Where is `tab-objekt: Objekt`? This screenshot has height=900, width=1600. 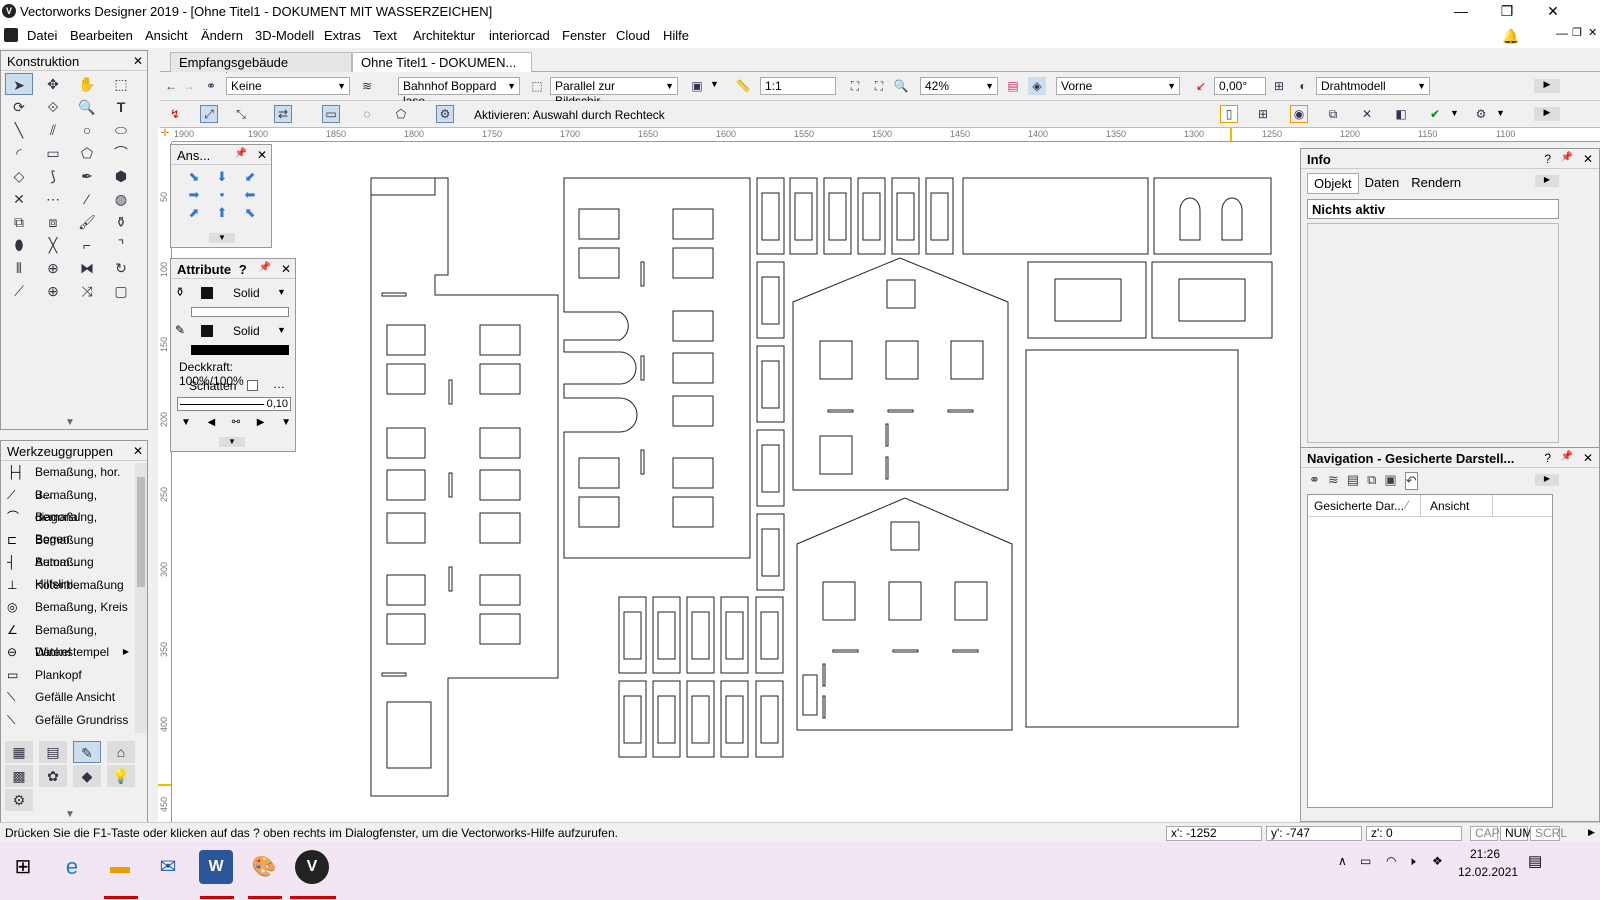 tab-objekt: Objekt is located at coordinates (1333, 183).